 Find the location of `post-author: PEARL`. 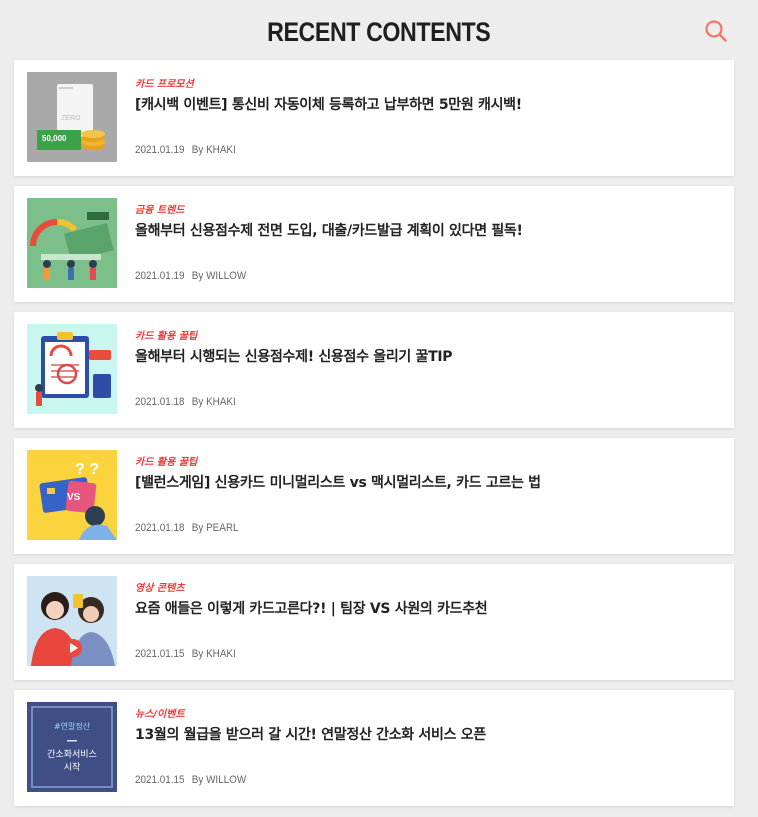

post-author: PEARL is located at coordinates (222, 528).